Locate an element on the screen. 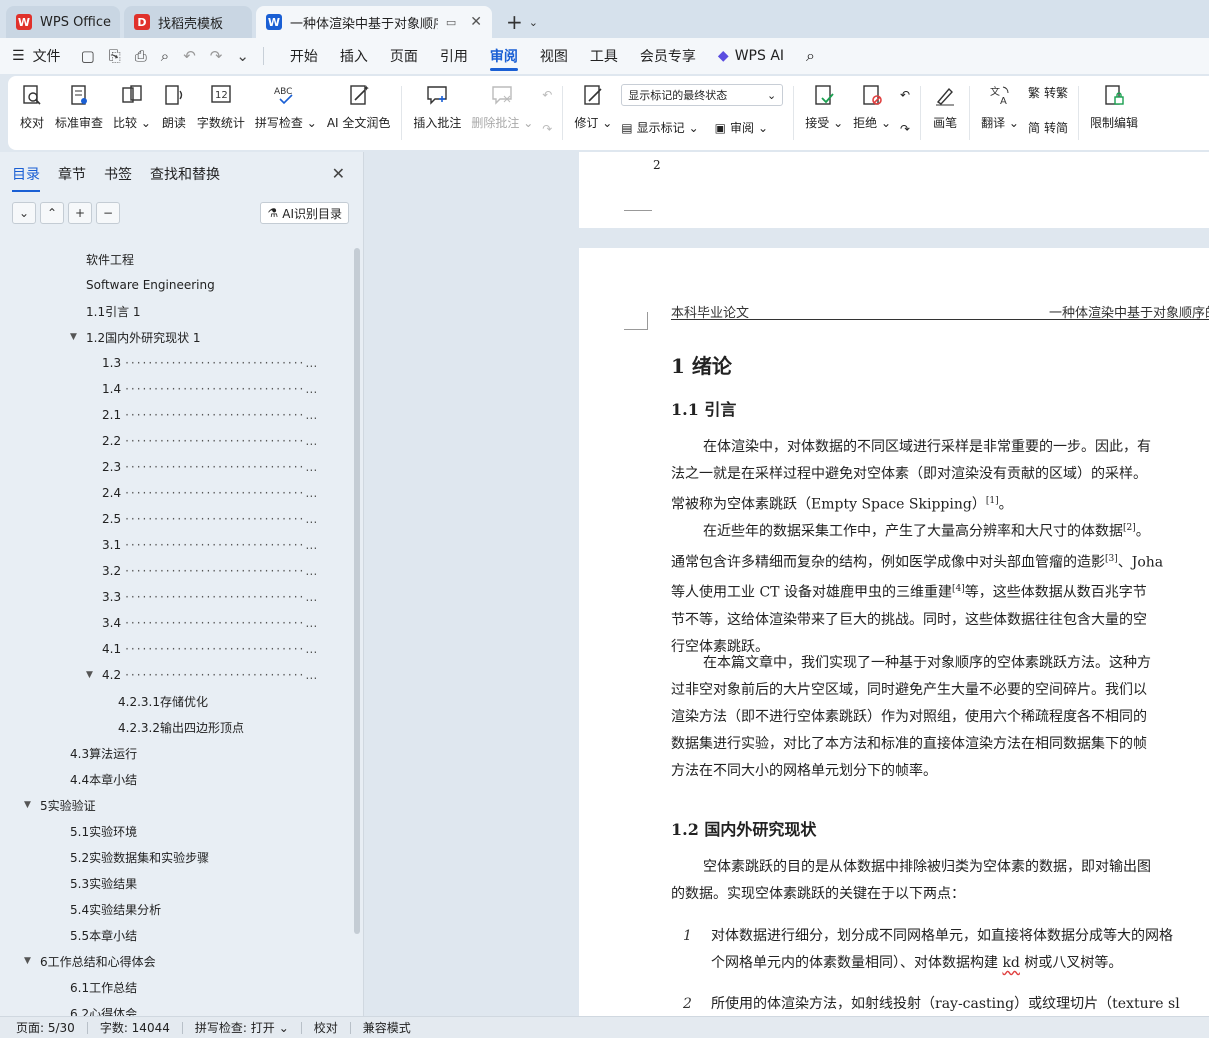  toc-item: 5.1实验环境 is located at coordinates (173, 831).